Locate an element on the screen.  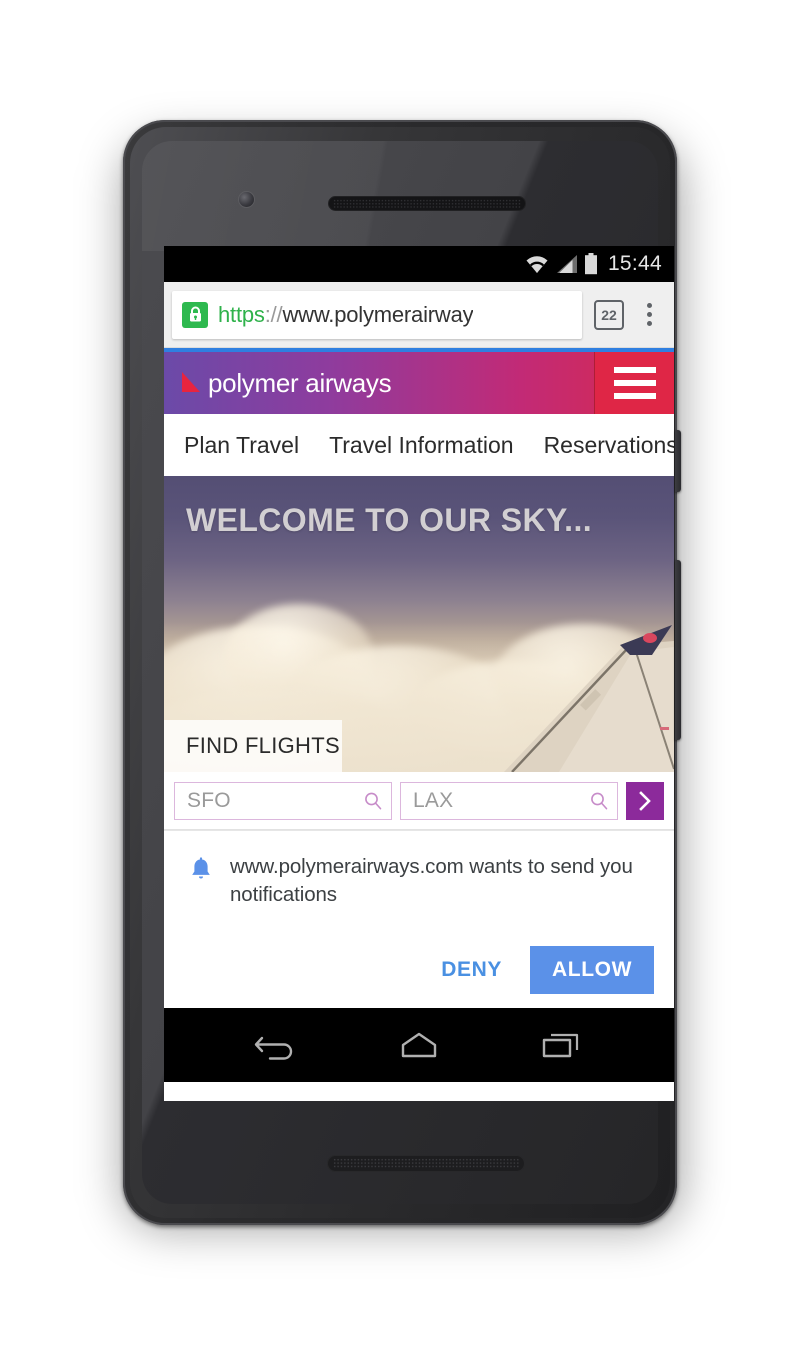
cellular-signal-icon is located at coordinates (566, 264).